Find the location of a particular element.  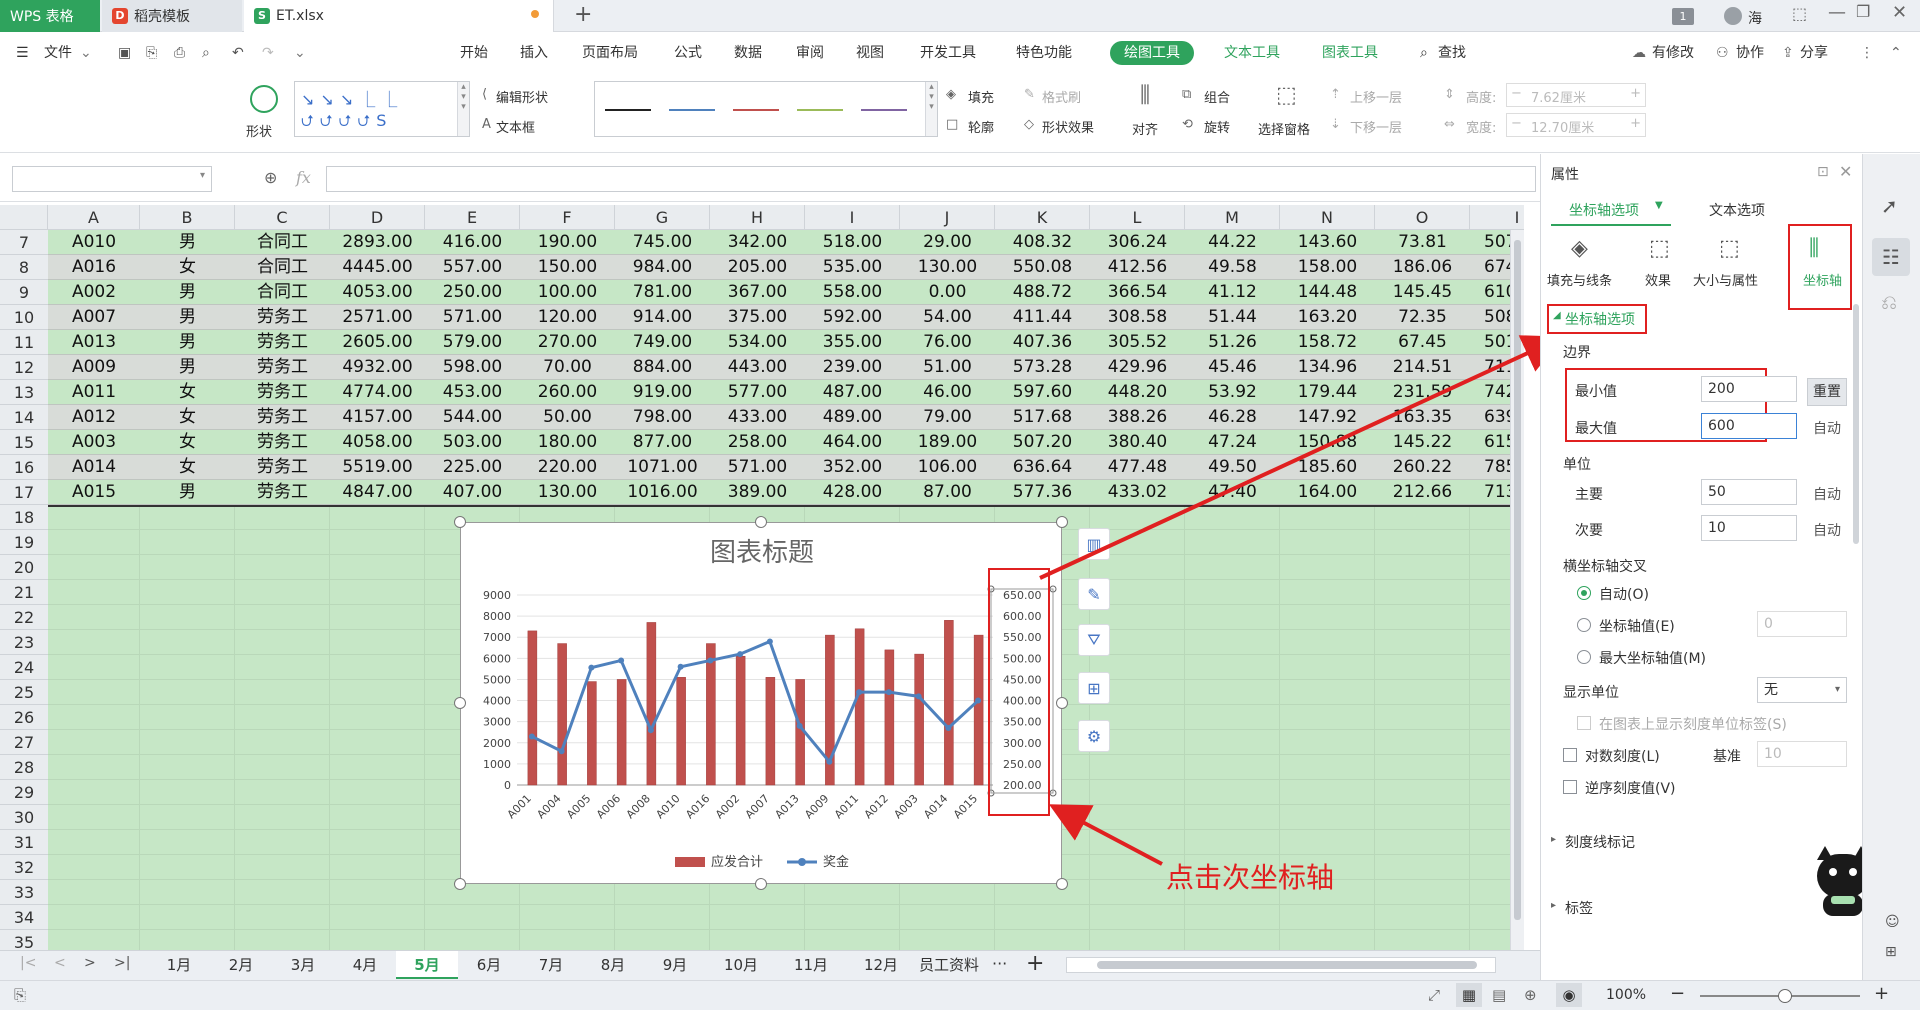

major-input: 50 is located at coordinates (1749, 492).